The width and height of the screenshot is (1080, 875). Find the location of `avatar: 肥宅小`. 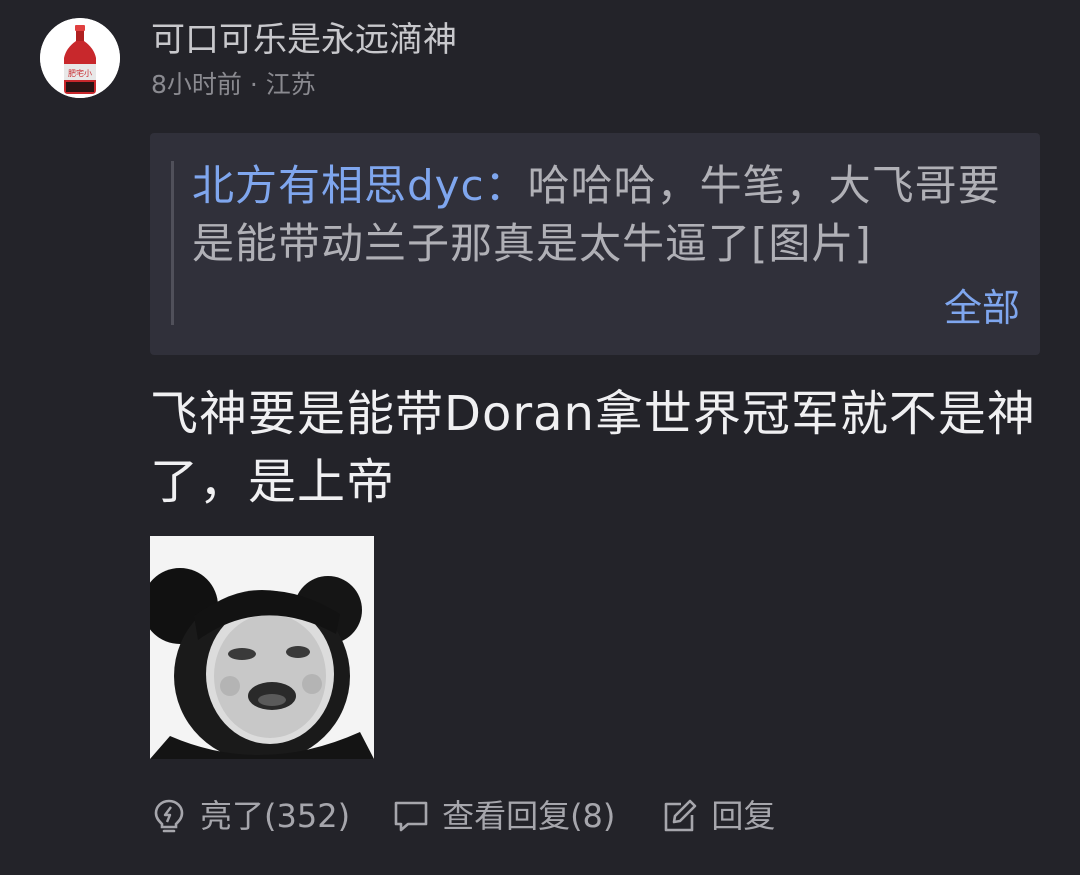

avatar: 肥宅小 is located at coordinates (80, 58).